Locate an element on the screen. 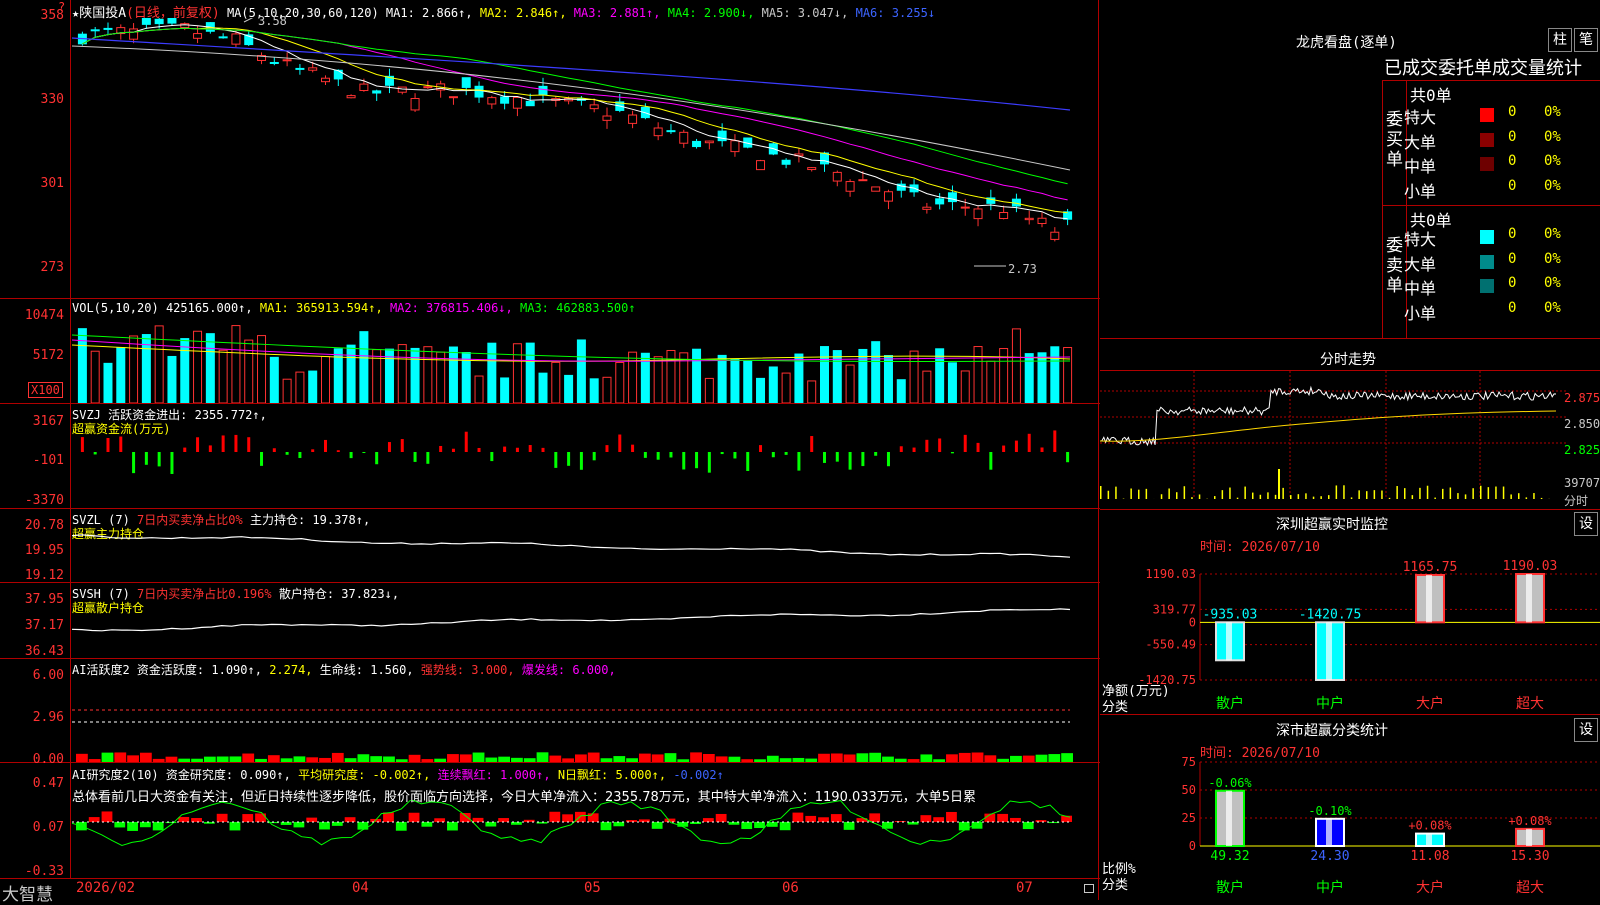 The height and width of the screenshot is (905, 1600). intraday-vol-unit: 分时 is located at coordinates (1576, 500).